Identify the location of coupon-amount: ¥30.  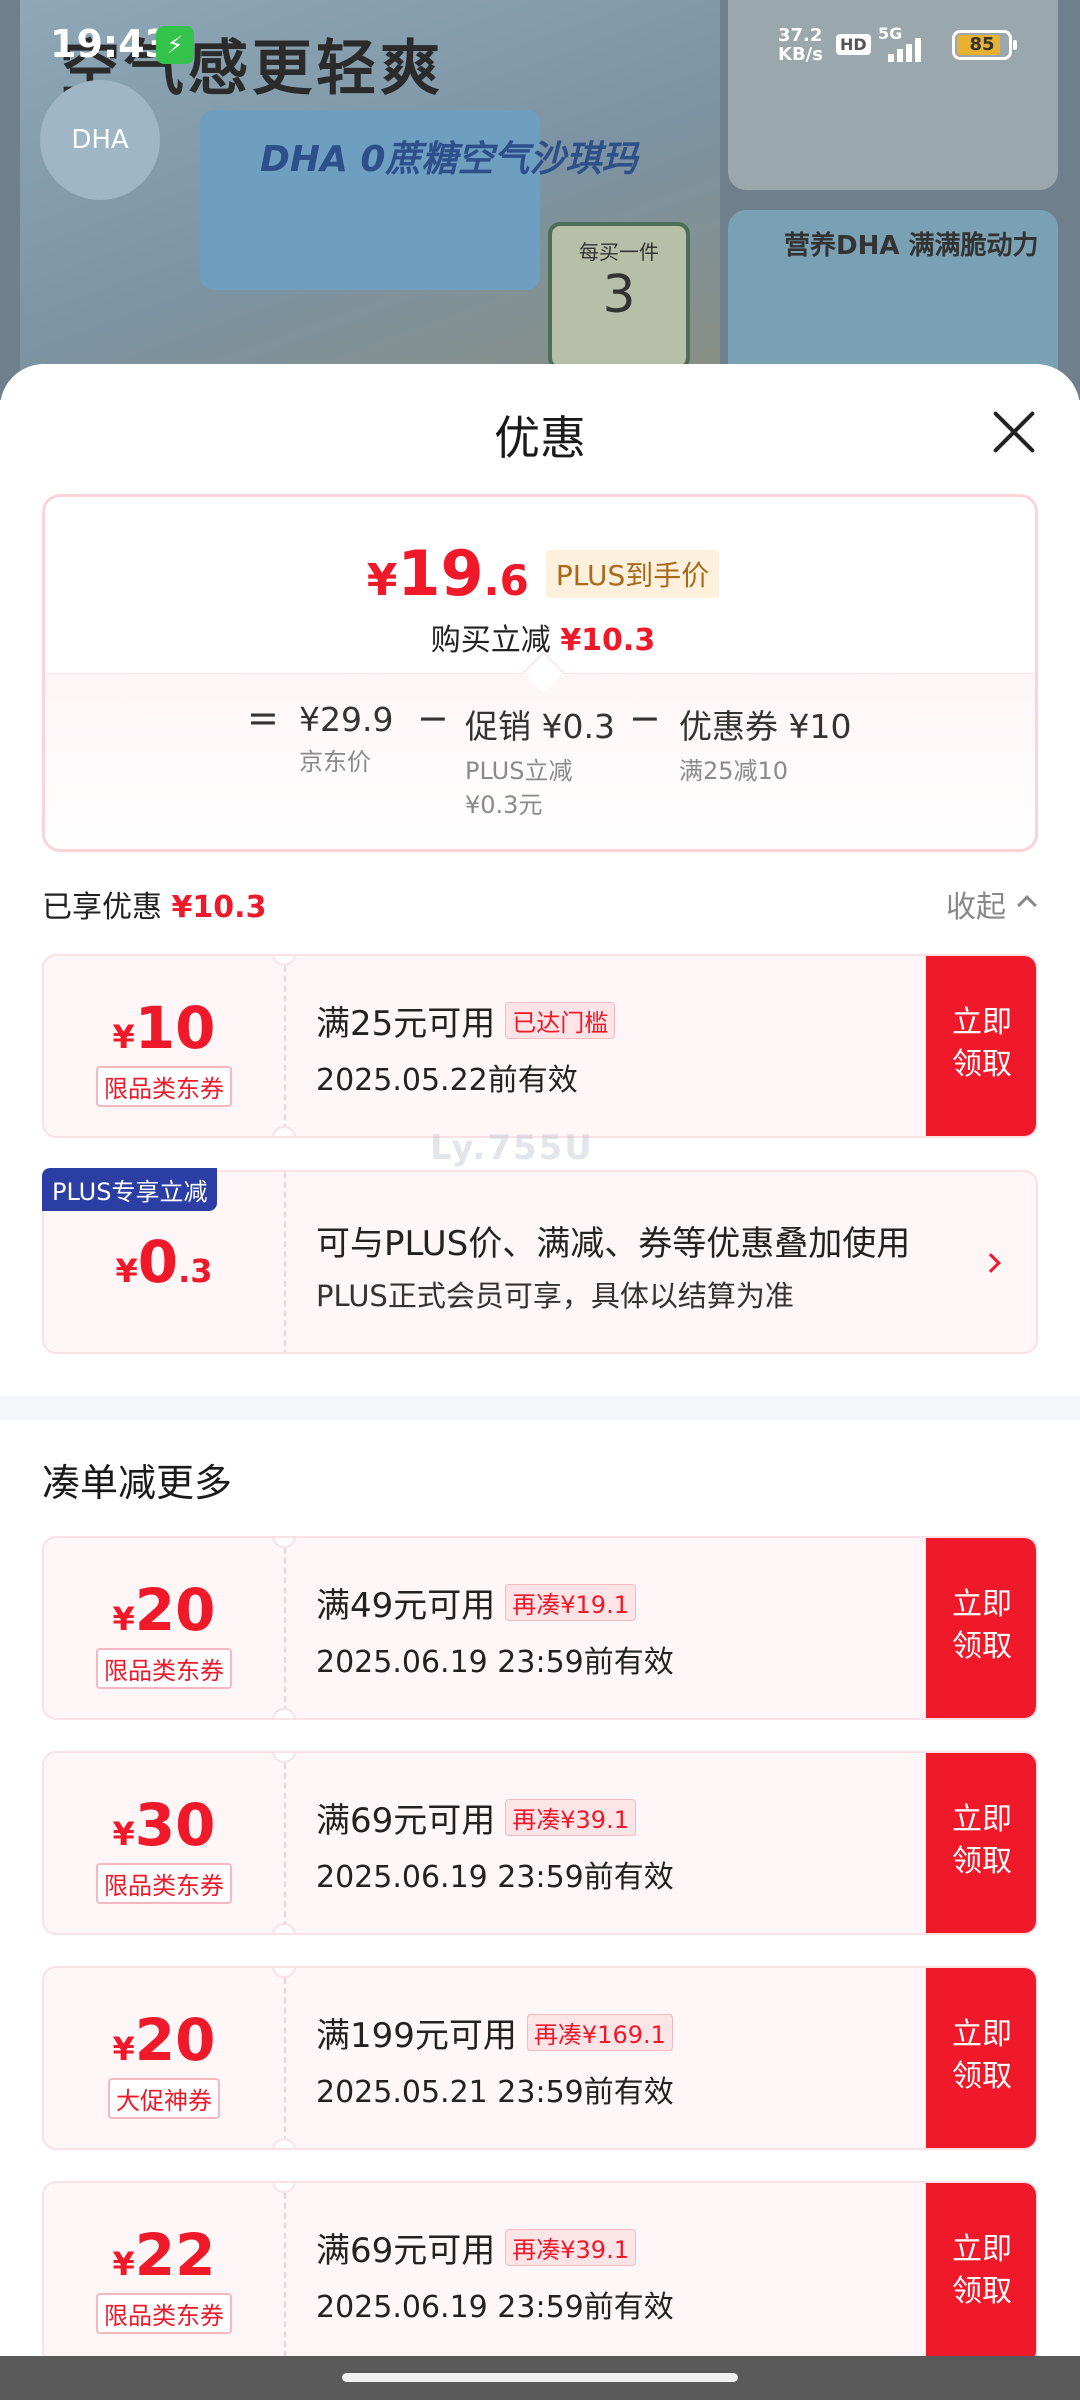
(164, 1825).